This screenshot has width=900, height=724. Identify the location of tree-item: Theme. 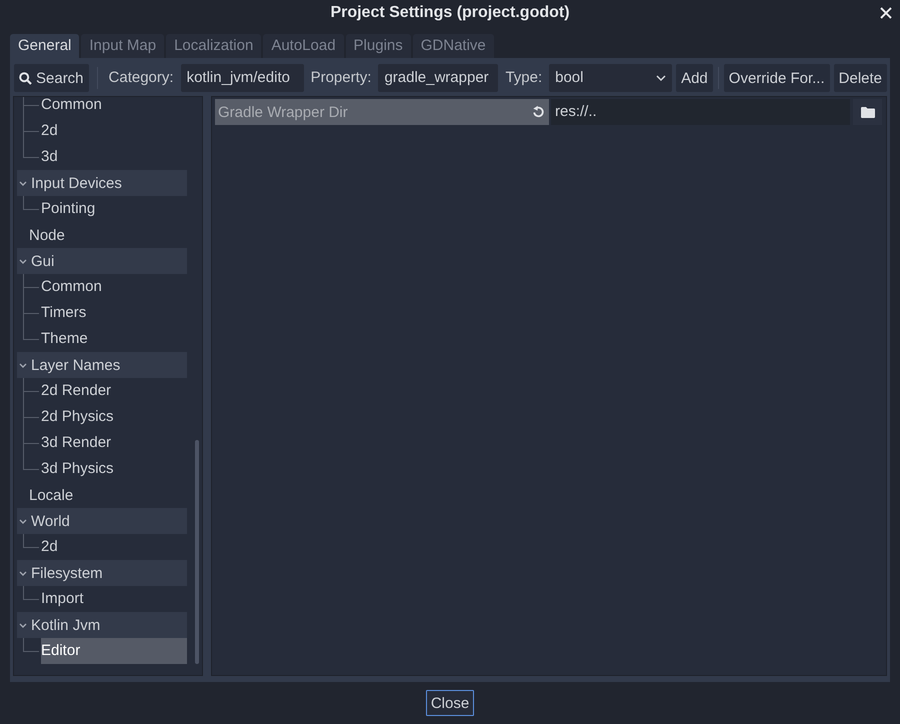
(114, 339).